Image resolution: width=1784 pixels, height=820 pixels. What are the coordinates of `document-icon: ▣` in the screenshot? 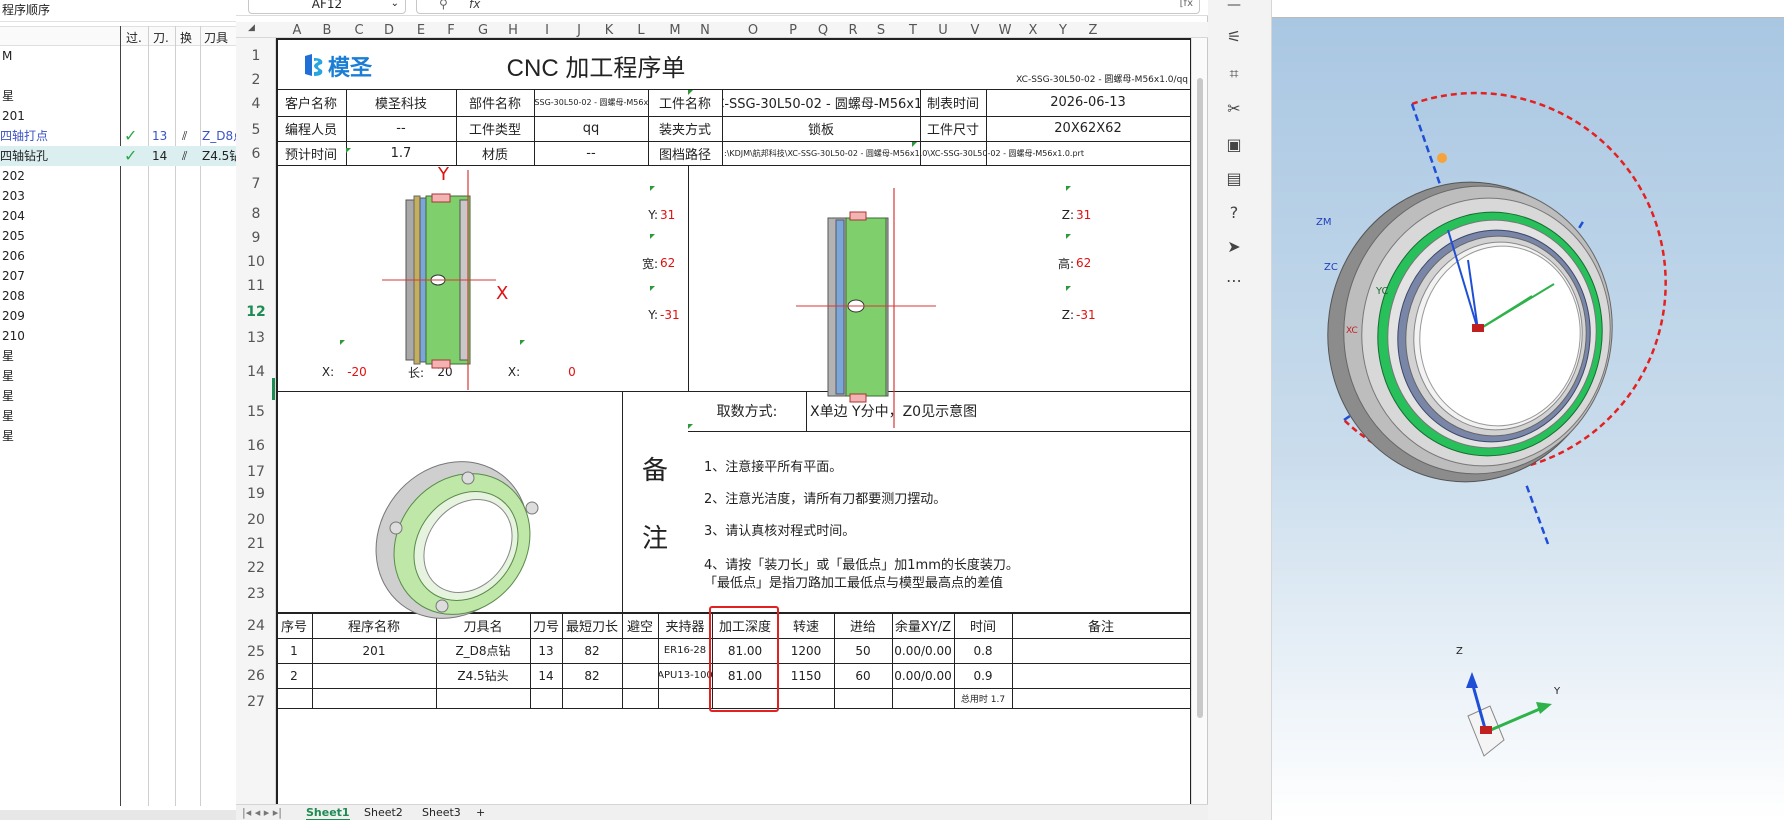 It's located at (1234, 144).